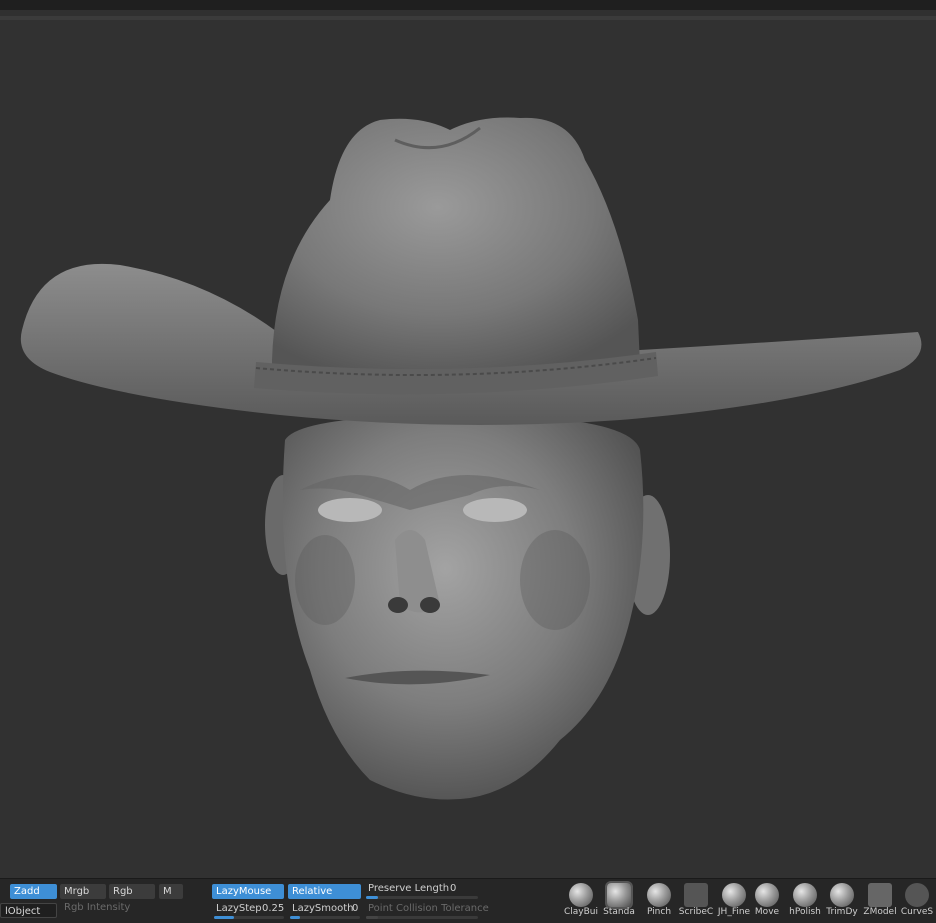  Describe the element at coordinates (239, 908) in the screenshot. I see `lazystep-label: LazyStep` at that location.